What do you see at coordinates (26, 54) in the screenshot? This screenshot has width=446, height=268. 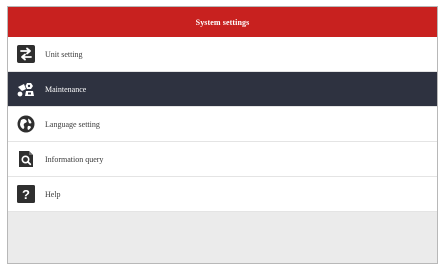 I see `unit-setting-icon` at bounding box center [26, 54].